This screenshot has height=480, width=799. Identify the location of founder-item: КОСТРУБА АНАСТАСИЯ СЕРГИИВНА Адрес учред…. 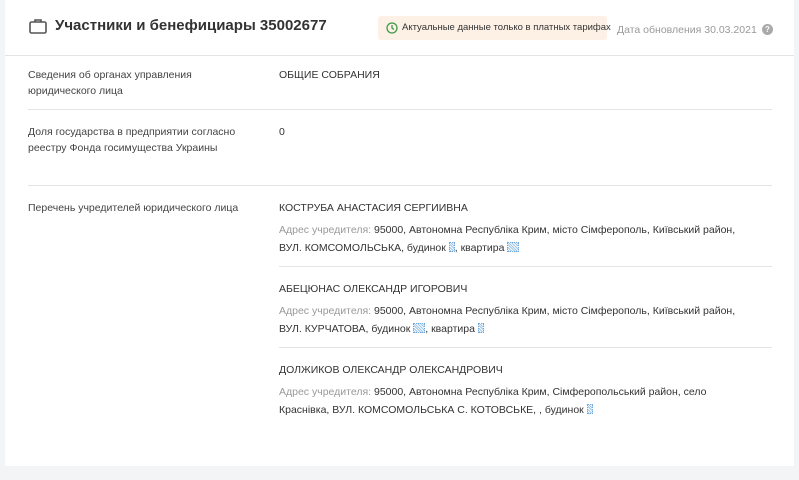
(525, 233).